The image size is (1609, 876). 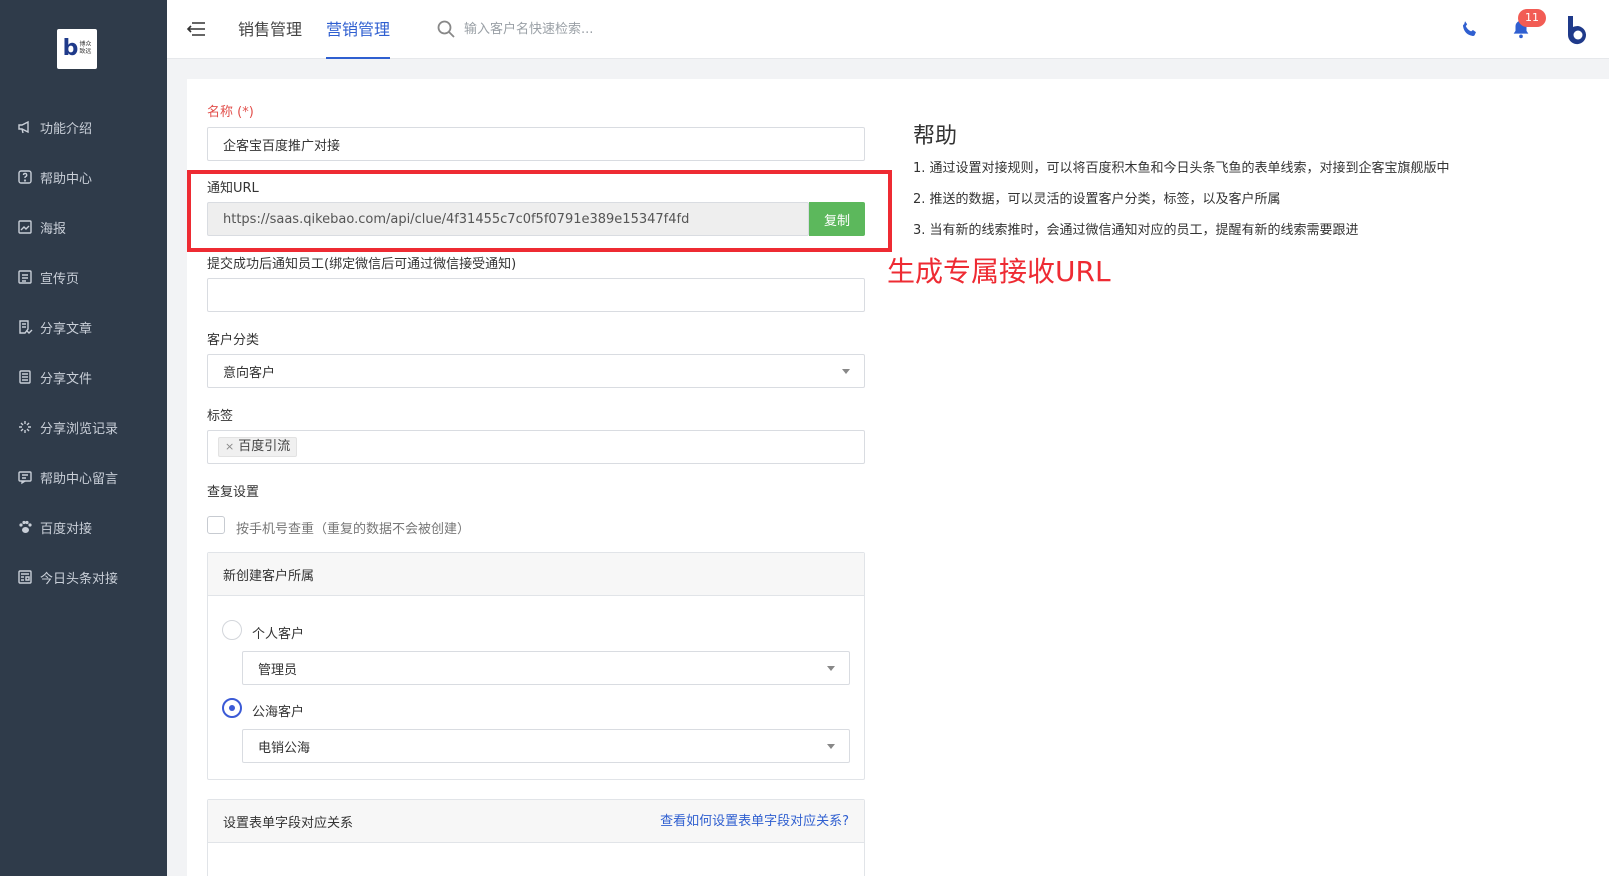 What do you see at coordinates (1578, 30) in the screenshot?
I see `brand-logo-icon` at bounding box center [1578, 30].